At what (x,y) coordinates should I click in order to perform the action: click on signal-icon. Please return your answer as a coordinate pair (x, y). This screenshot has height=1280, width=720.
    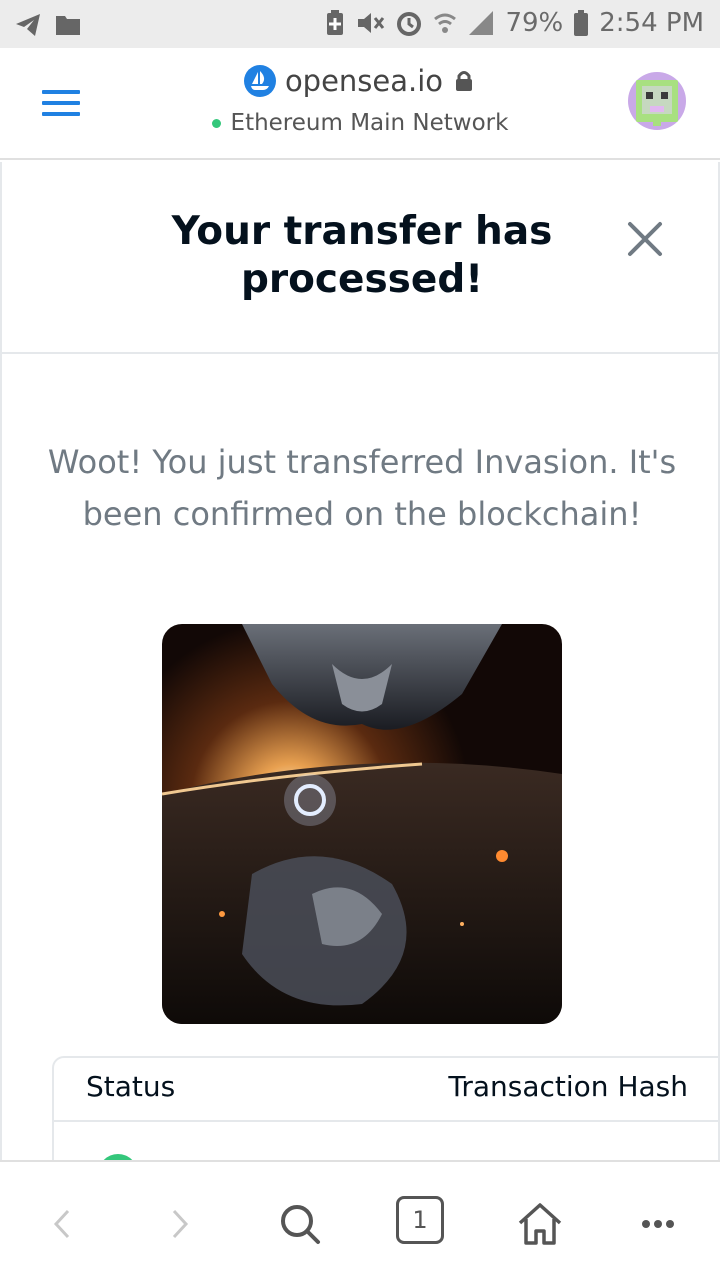
    Looking at the image, I should click on (481, 23).